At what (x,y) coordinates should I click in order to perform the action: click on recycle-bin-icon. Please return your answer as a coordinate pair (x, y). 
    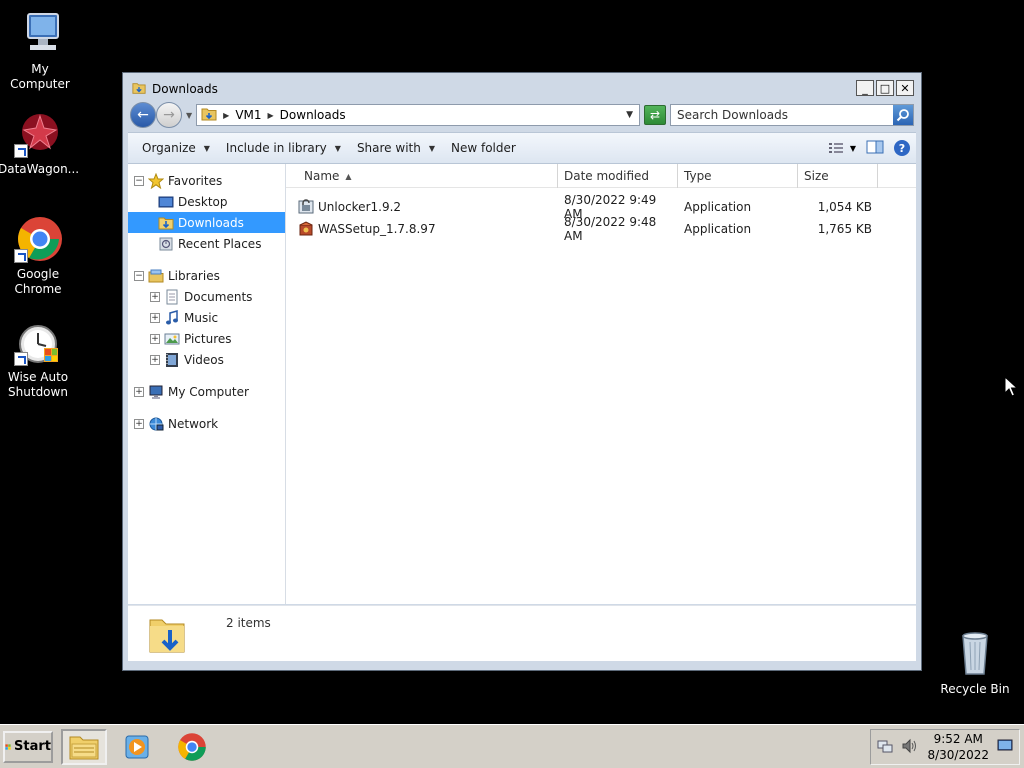
    Looking at the image, I should click on (975, 654).